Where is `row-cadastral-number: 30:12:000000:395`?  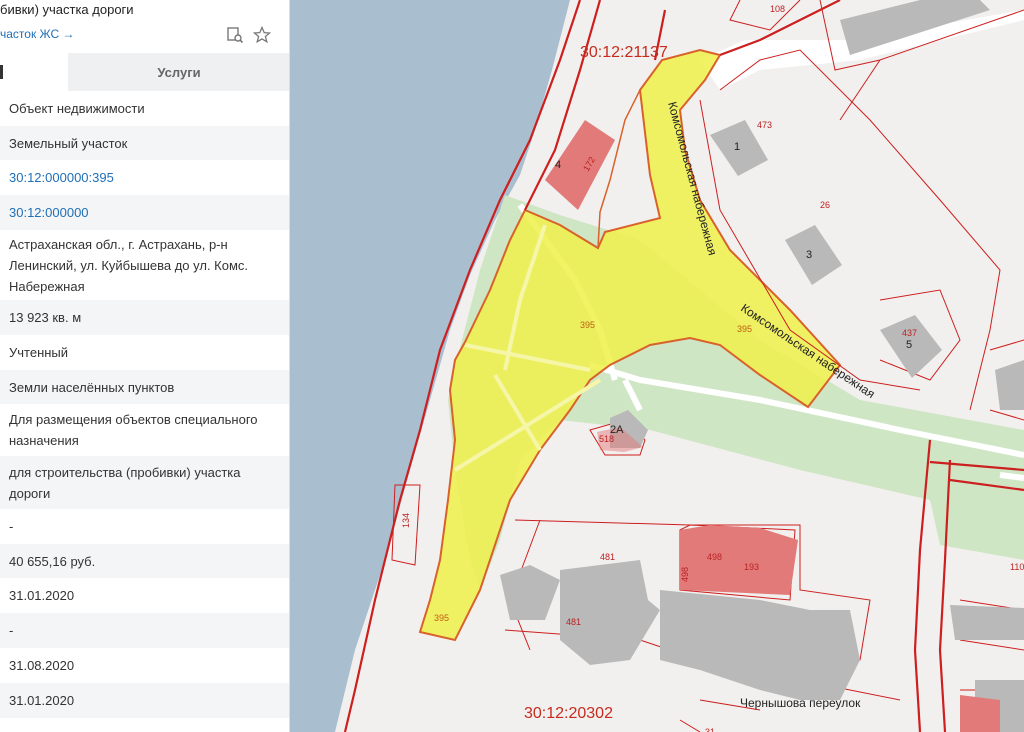
row-cadastral-number: 30:12:000000:395 is located at coordinates (144, 177).